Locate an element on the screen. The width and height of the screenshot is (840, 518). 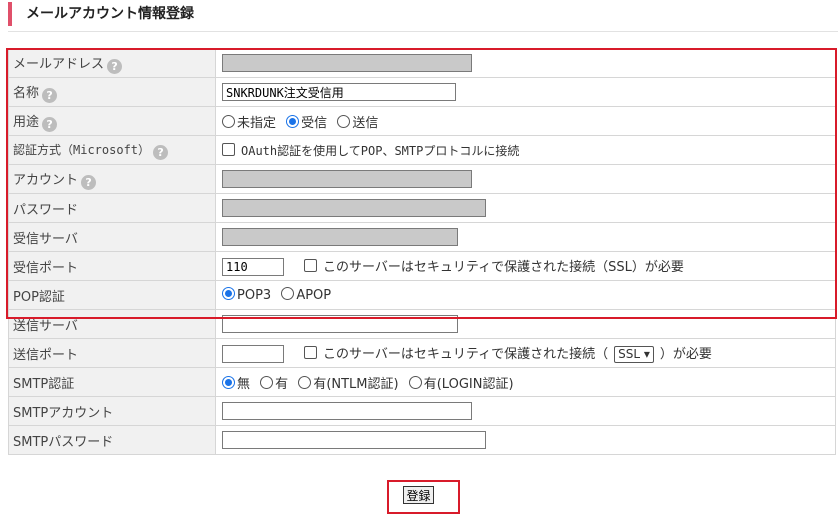
row-send-server: 送信サーバ is located at coordinates (422, 324).